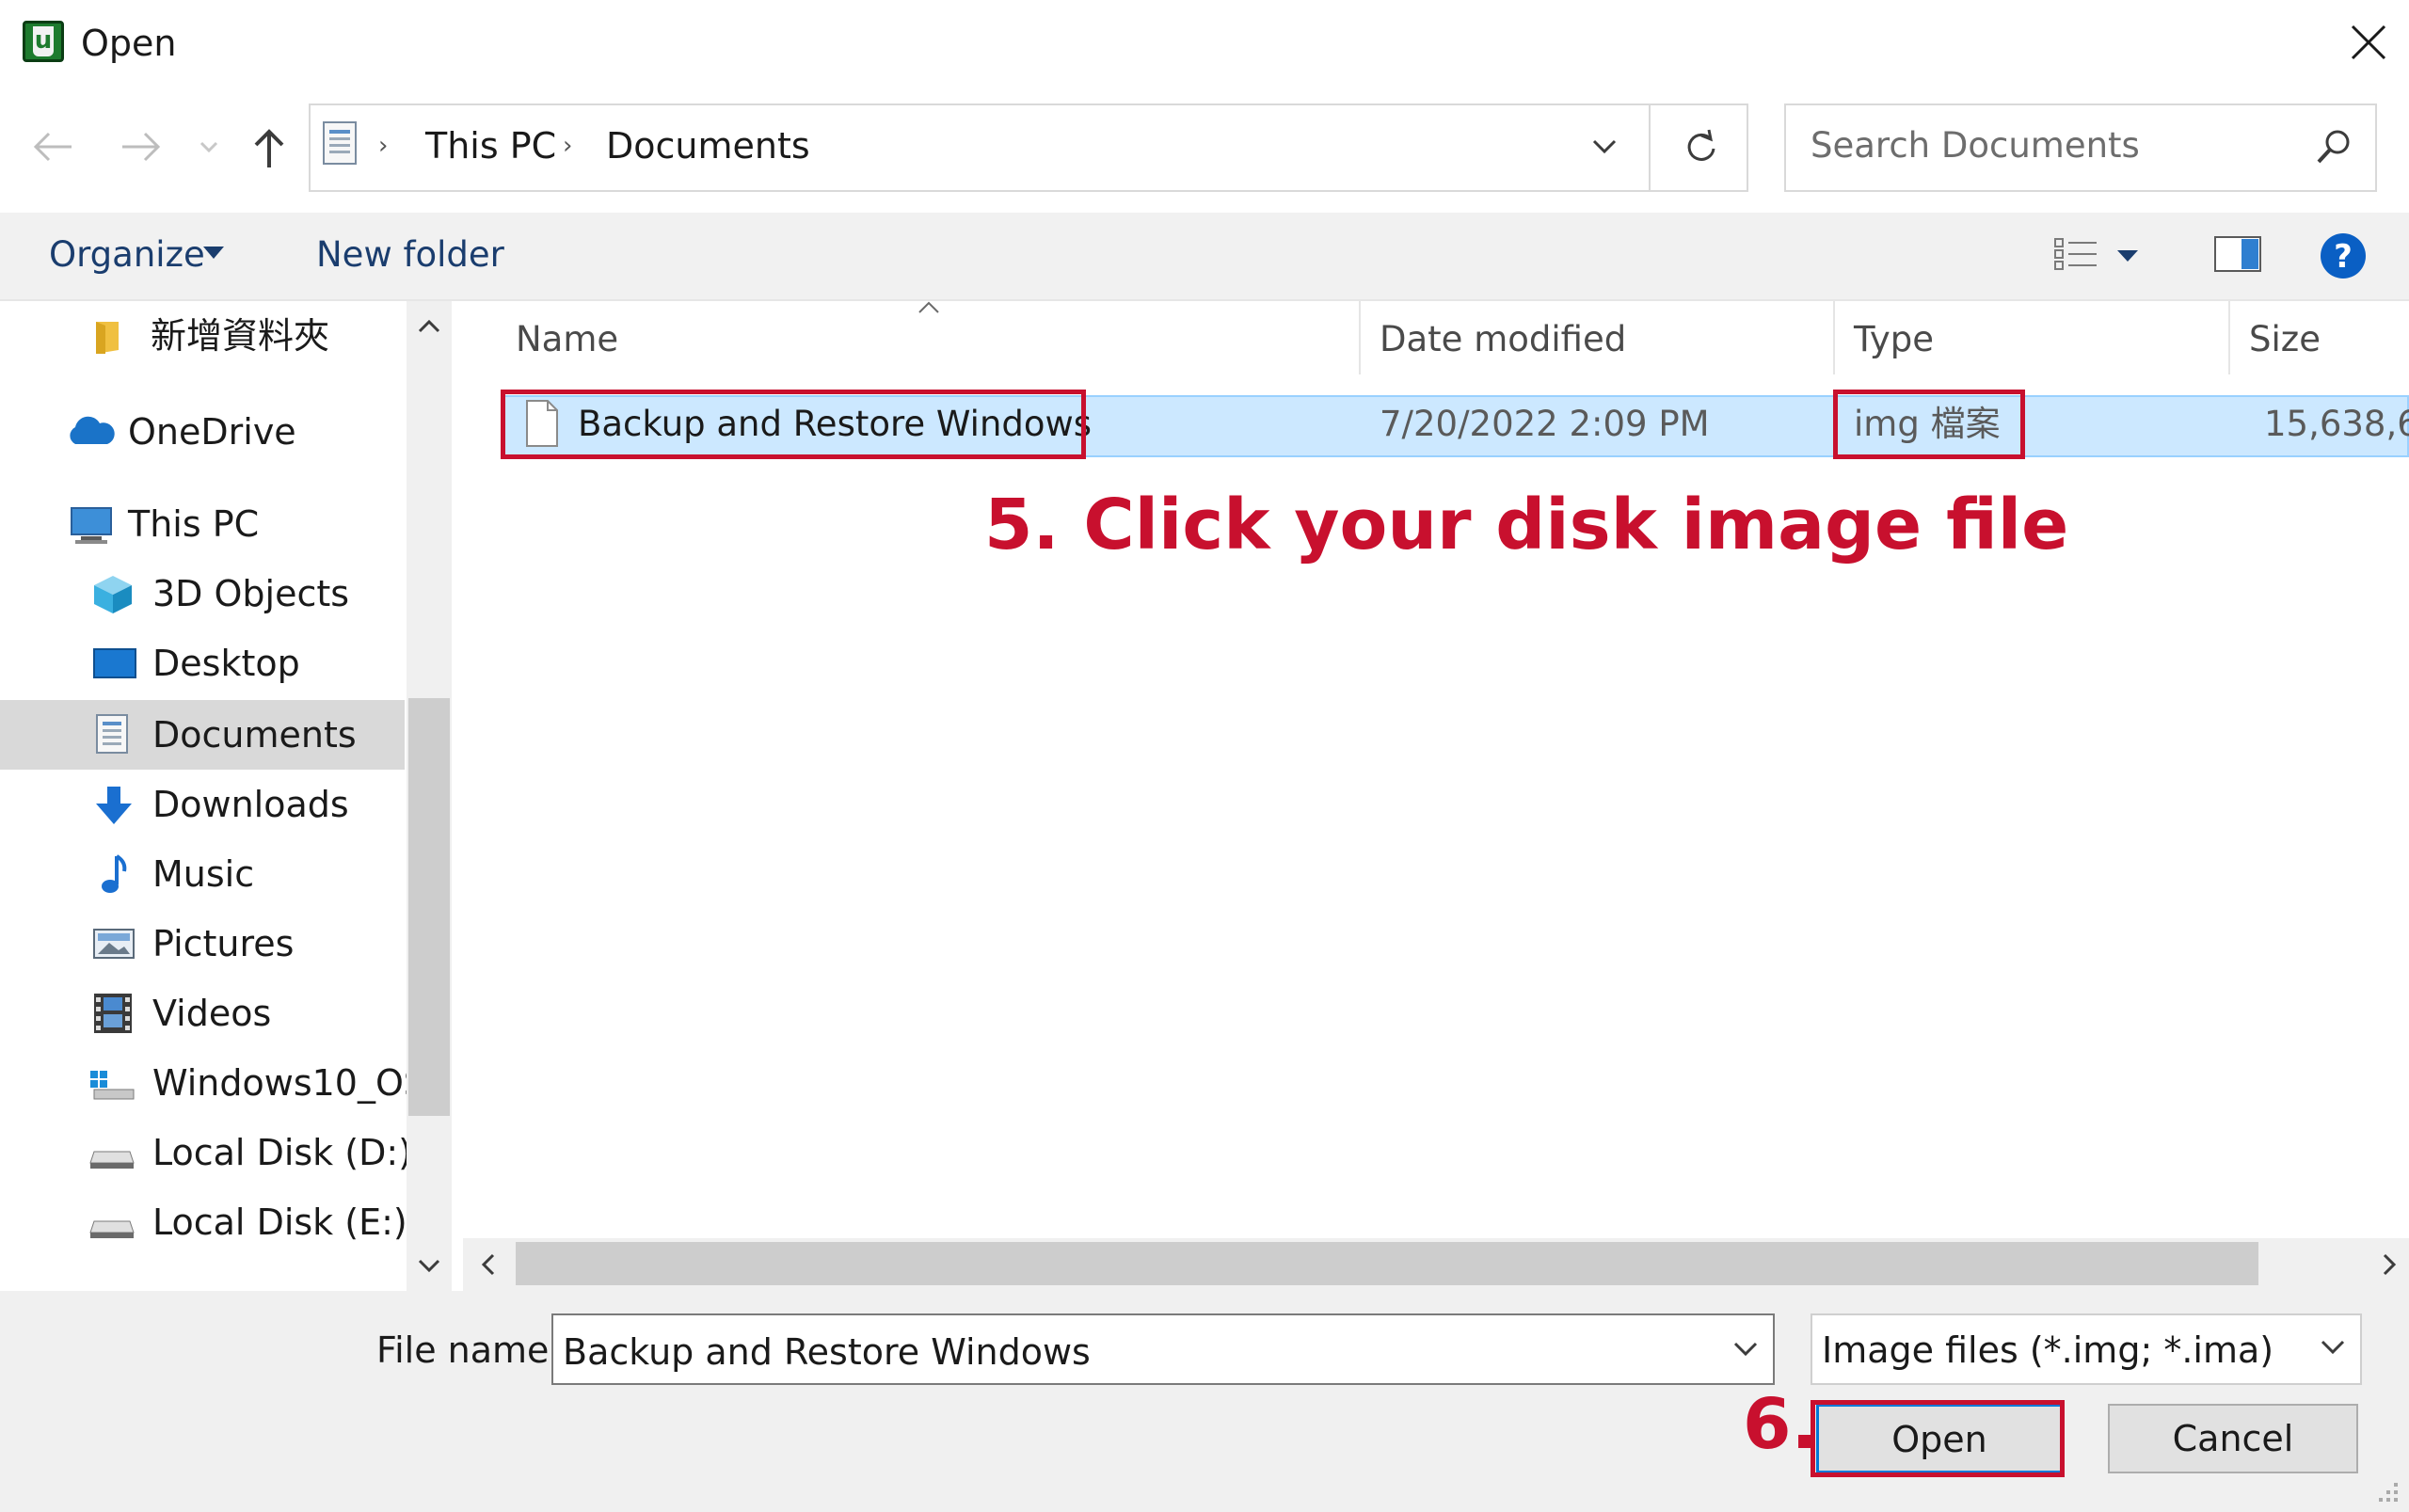 Image resolution: width=2409 pixels, height=1512 pixels. What do you see at coordinates (91, 526) in the screenshot?
I see `computer-icon` at bounding box center [91, 526].